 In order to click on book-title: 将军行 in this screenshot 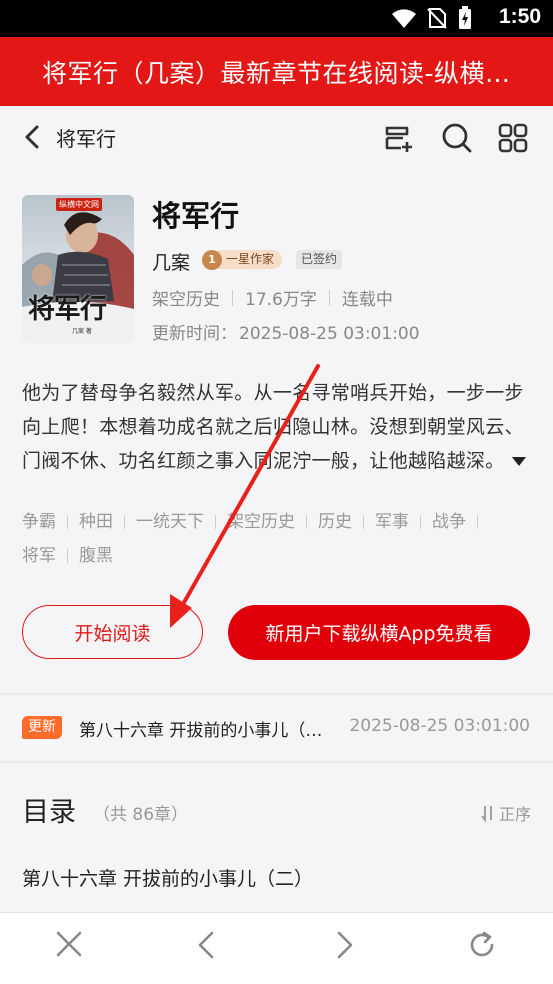, I will do `click(196, 216)`.